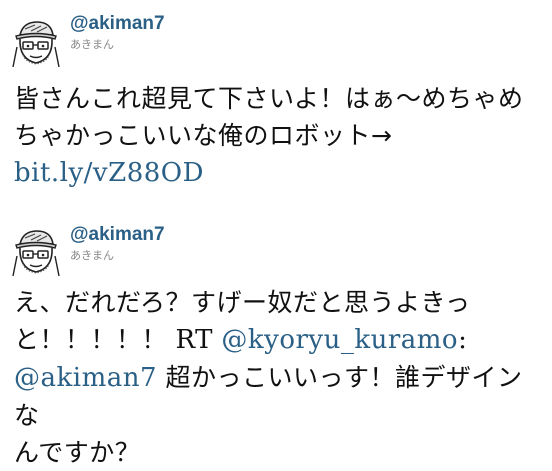  Describe the element at coordinates (77, 452) in the screenshot. I see `tweet-line: んですか？` at that location.